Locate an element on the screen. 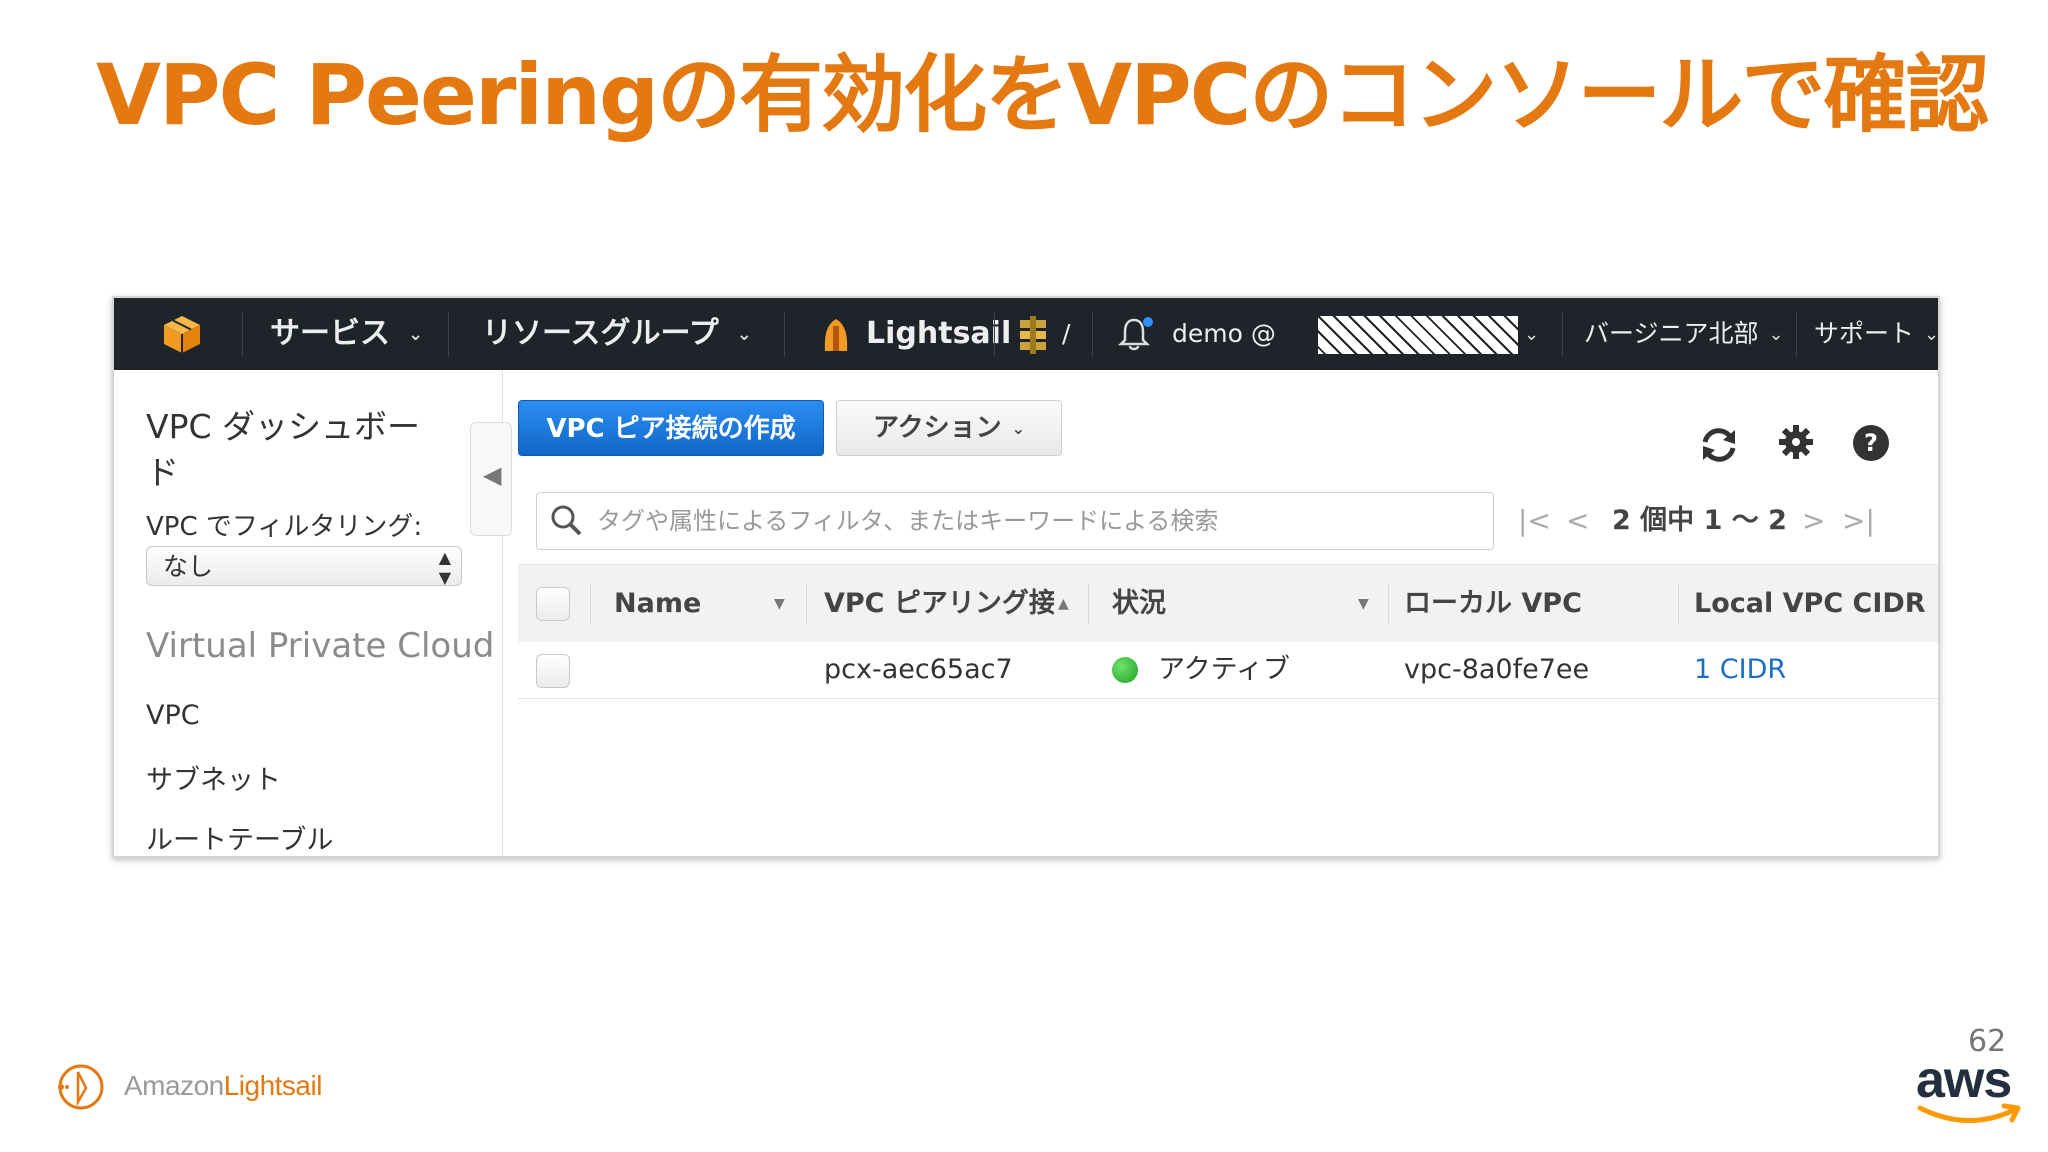 Image resolution: width=2048 pixels, height=1152 pixels. pinned-more: / is located at coordinates (1066, 334).